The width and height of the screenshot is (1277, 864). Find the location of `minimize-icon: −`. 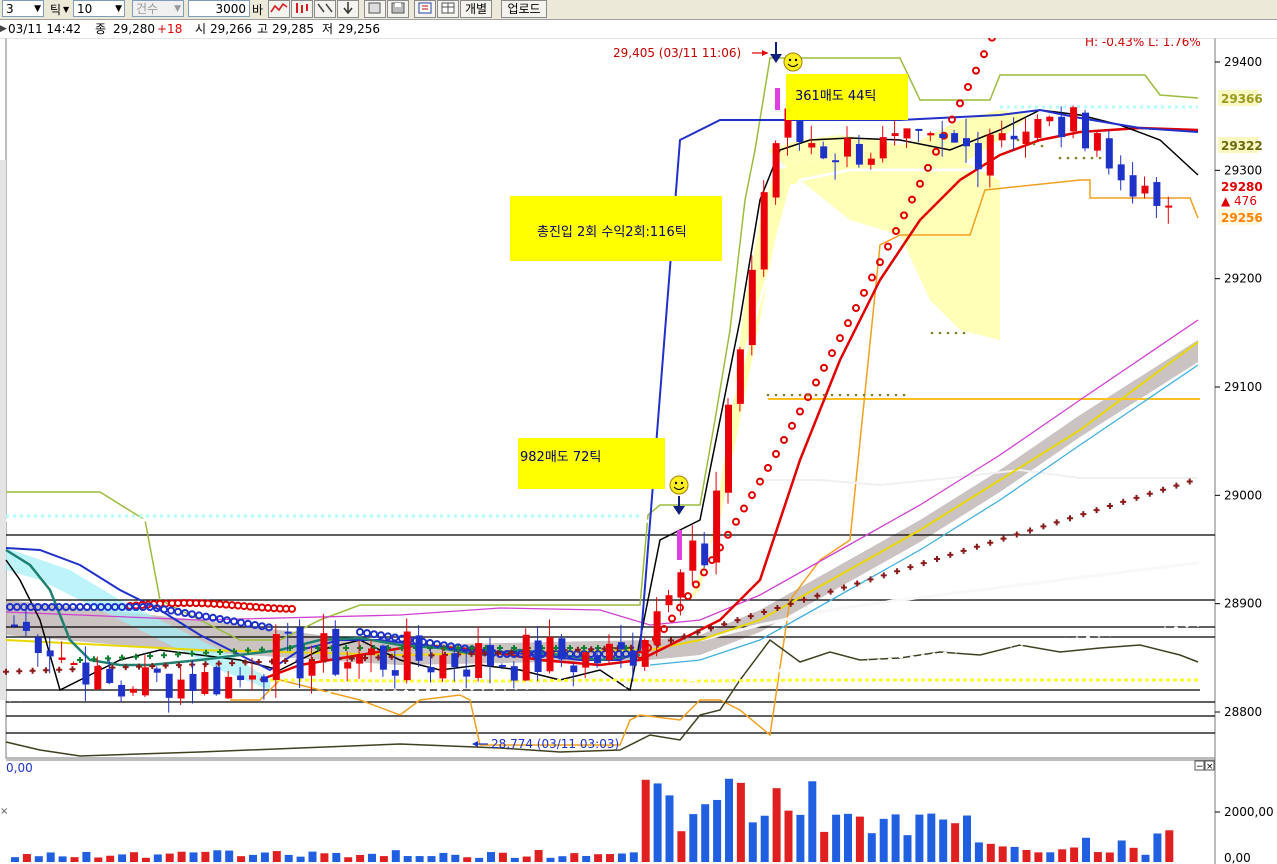

minimize-icon: − is located at coordinates (1200, 767).